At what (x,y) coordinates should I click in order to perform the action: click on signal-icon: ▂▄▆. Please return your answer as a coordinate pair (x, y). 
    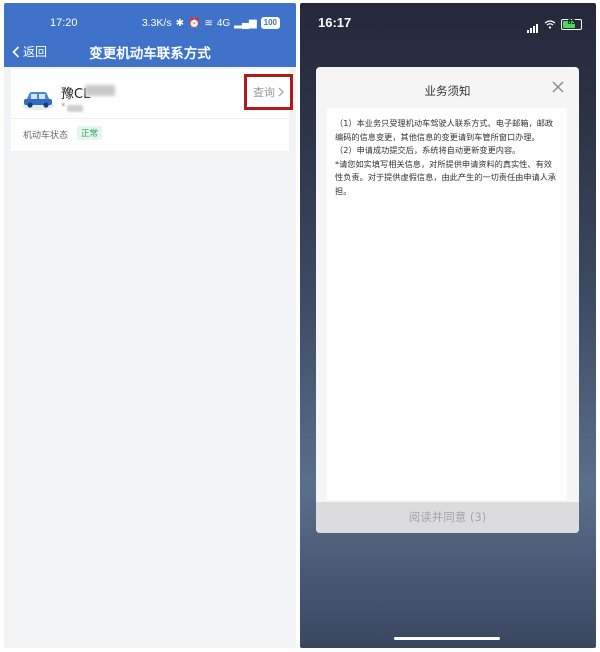
    Looking at the image, I should click on (245, 23).